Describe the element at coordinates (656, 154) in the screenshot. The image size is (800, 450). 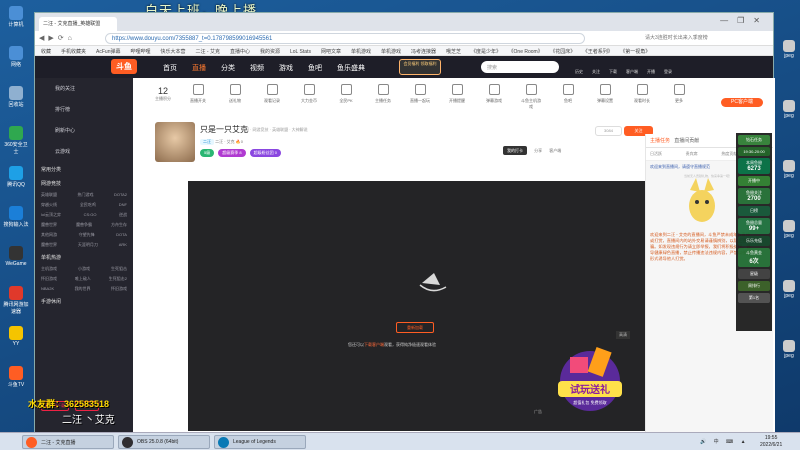
I see `chat-subtab: 日活跃` at that location.